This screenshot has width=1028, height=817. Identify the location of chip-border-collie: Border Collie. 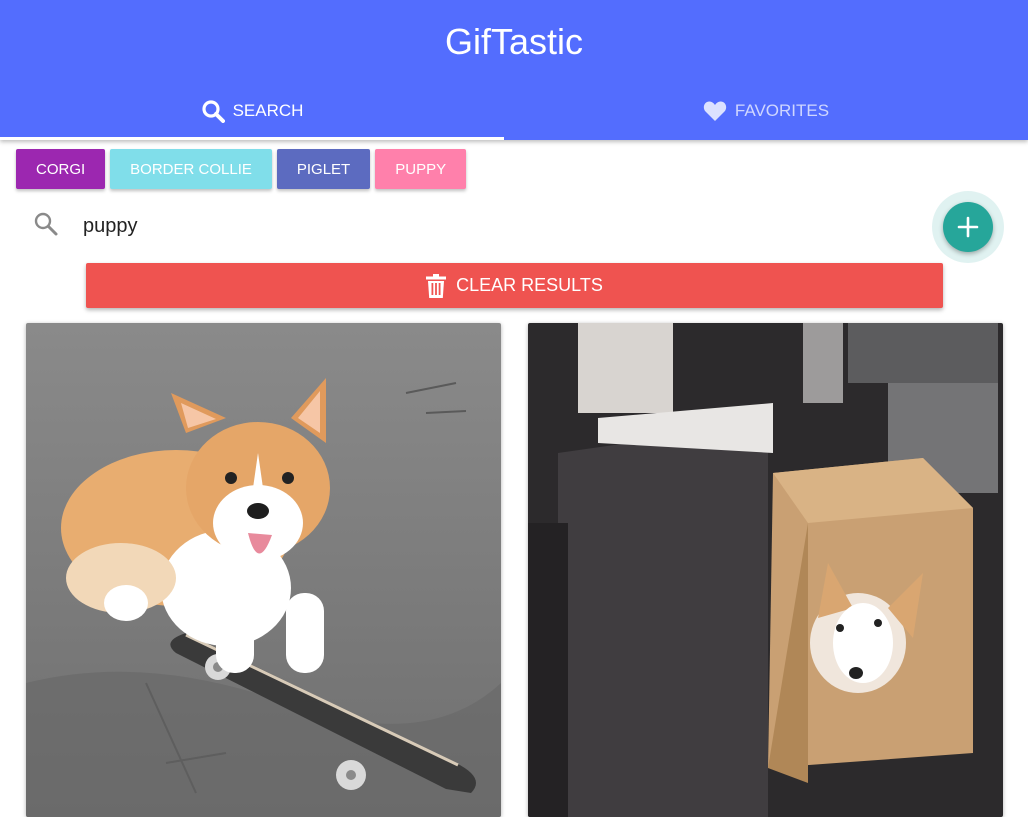
(191, 169).